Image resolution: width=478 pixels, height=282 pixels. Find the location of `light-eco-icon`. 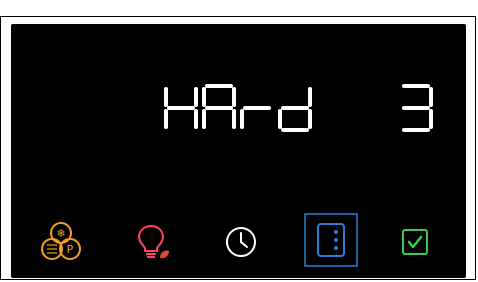

light-eco-icon is located at coordinates (151, 242).